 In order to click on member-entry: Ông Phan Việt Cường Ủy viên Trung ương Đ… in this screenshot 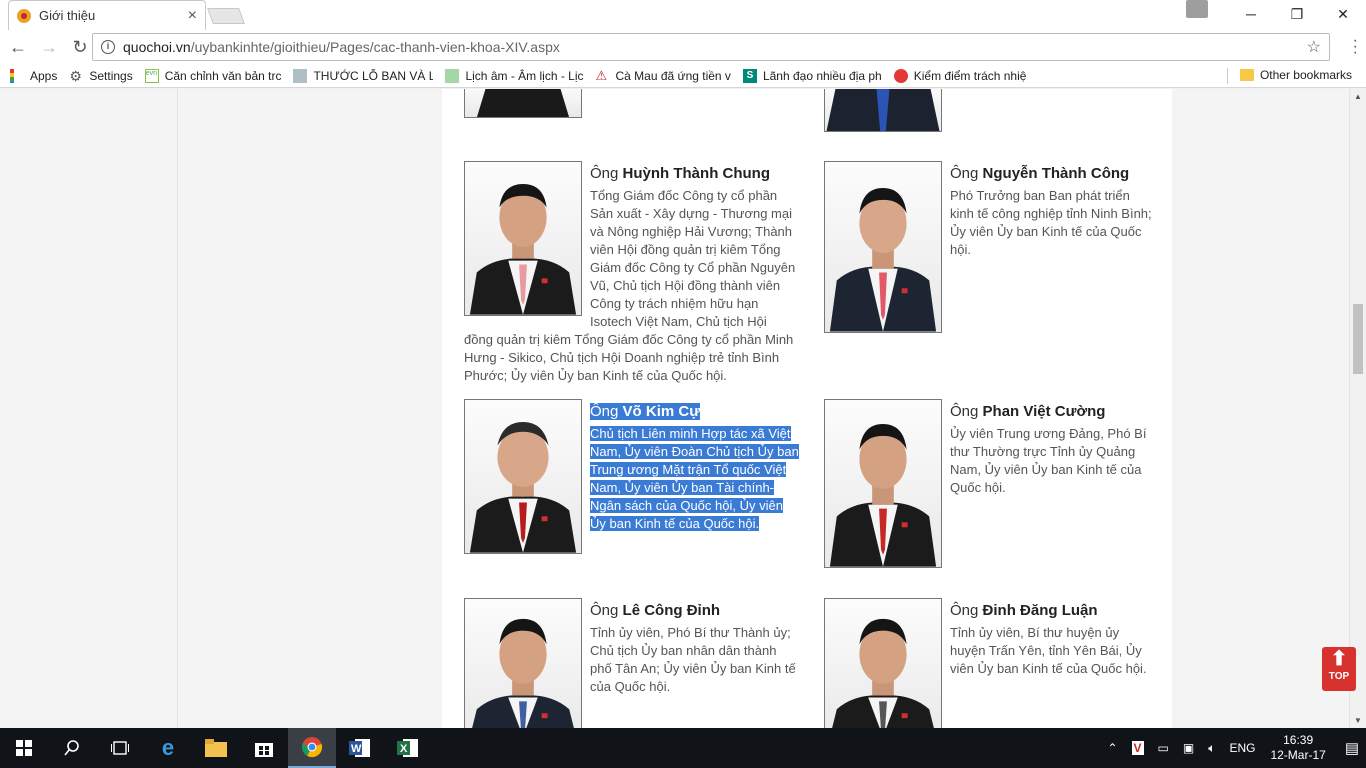, I will do `click(1053, 450)`.